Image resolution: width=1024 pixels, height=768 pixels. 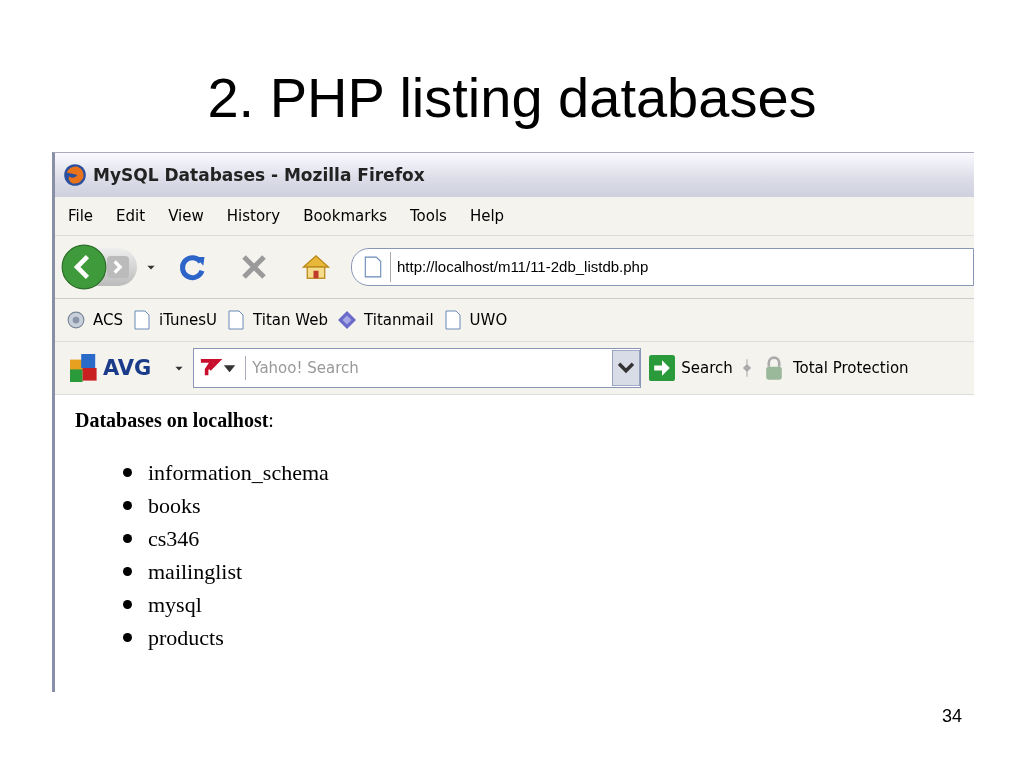 I want to click on diamond-icon, so click(x=347, y=320).